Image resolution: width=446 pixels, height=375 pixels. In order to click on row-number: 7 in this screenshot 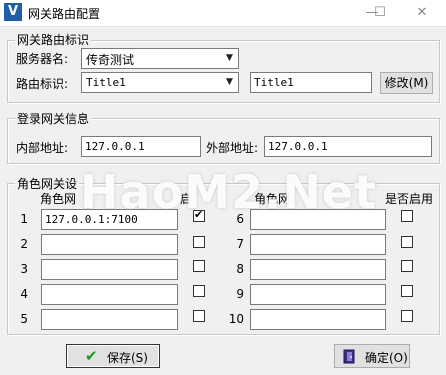, I will do `click(240, 244)`.